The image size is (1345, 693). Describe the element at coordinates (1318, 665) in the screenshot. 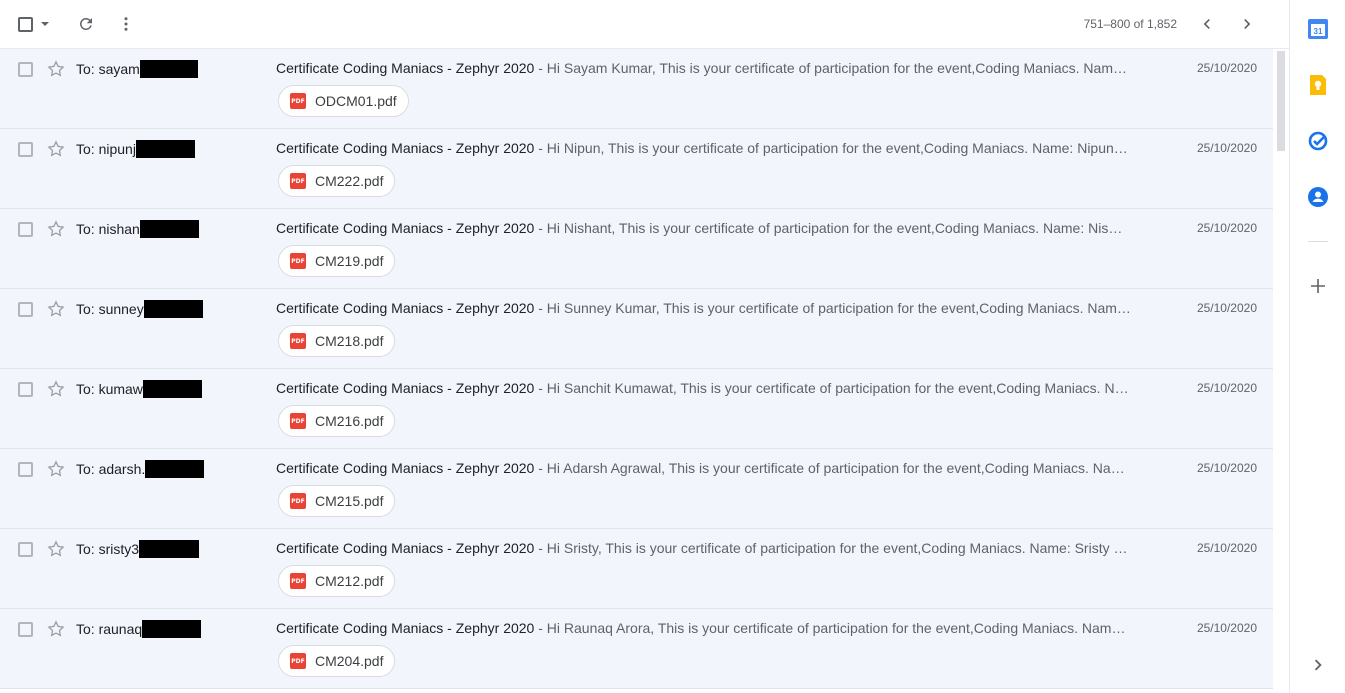

I see `expand-icon` at that location.